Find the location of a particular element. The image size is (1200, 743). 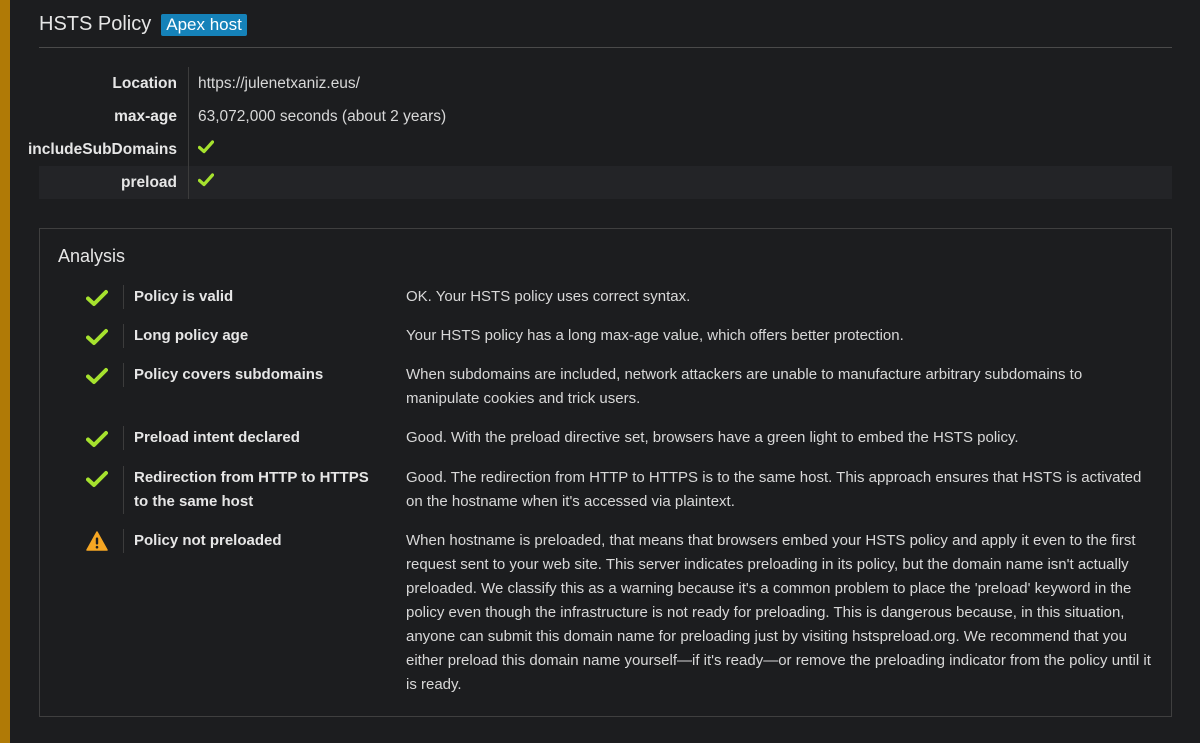

apex-host-badge: Apex host is located at coordinates (204, 24).